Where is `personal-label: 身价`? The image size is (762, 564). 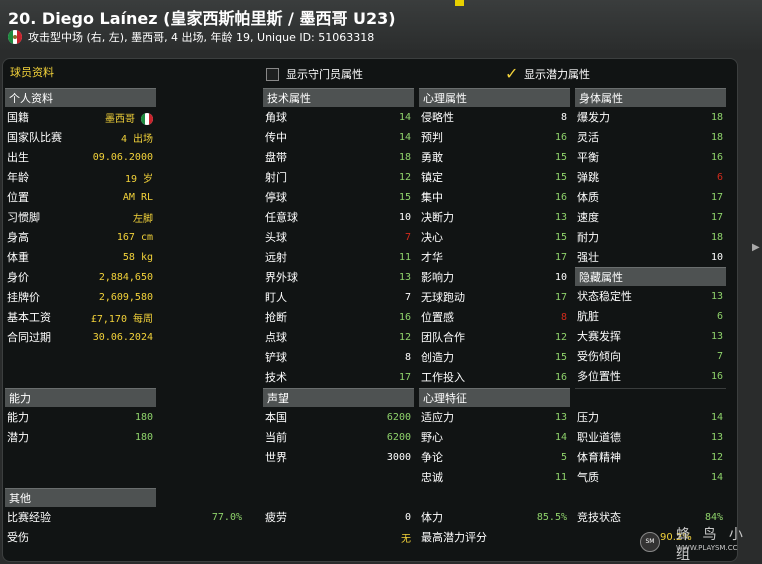
personal-label: 身价 is located at coordinates (18, 277).